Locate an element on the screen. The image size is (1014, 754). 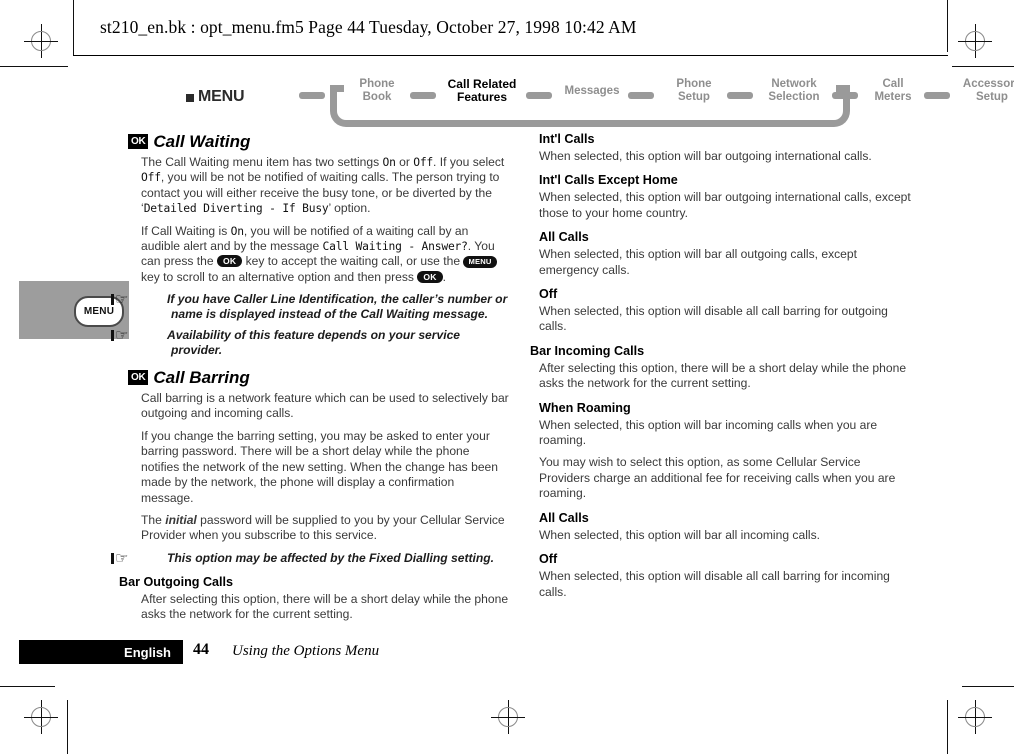
pointing-hand-icon-3: ☞ is located at coordinates (139, 558).